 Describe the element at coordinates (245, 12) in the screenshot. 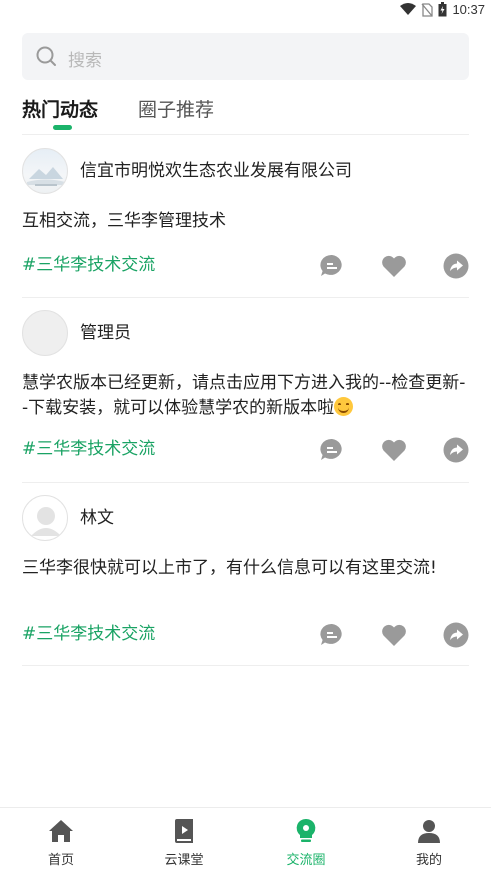

I see `status-bar: 10:37` at that location.